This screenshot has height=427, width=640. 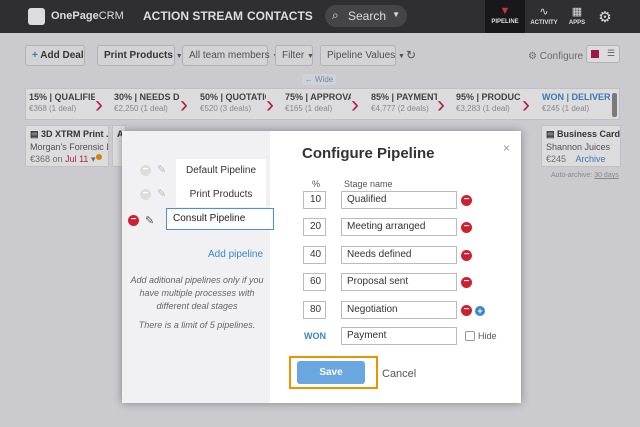 What do you see at coordinates (506, 148) in the screenshot?
I see `close-icon: ×` at bounding box center [506, 148].